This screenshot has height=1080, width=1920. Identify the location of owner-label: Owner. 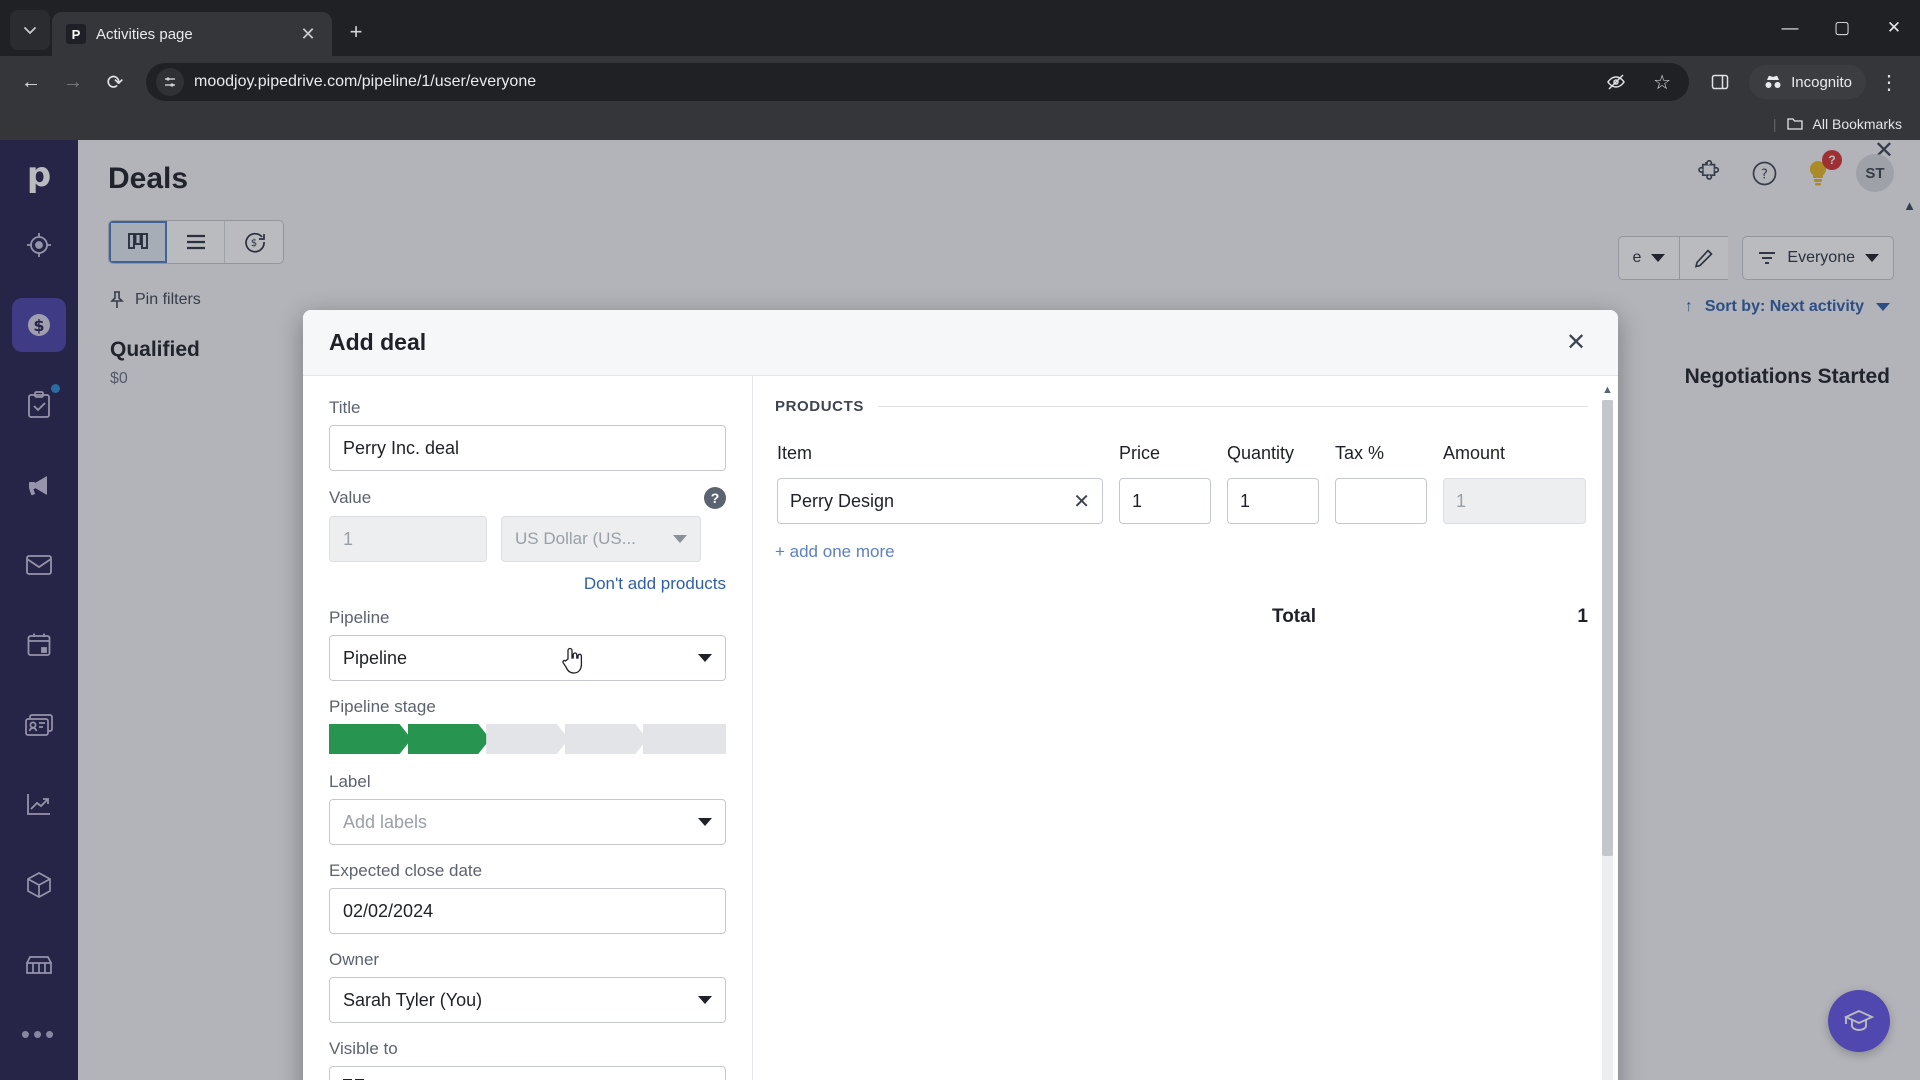
(354, 959).